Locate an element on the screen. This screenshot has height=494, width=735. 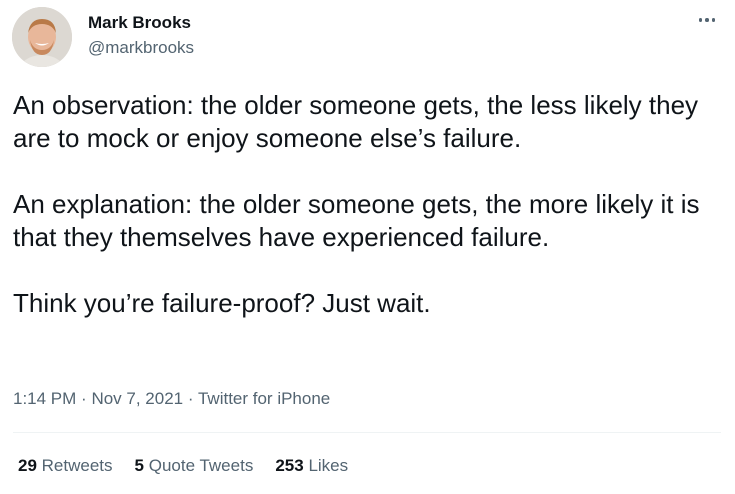
divider is located at coordinates (367, 432).